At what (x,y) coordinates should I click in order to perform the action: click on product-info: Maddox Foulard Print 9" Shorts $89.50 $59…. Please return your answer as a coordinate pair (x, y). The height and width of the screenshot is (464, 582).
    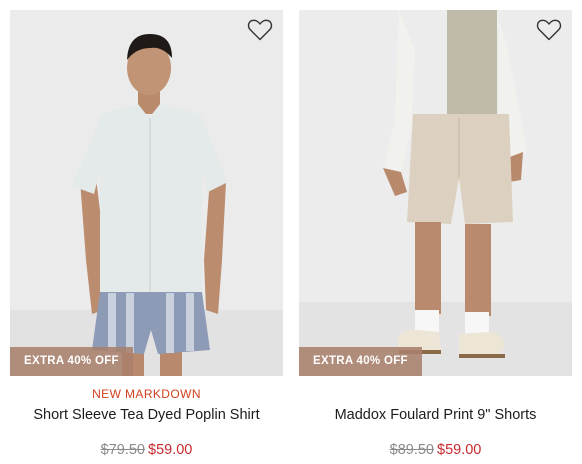
    Looking at the image, I should click on (435, 422).